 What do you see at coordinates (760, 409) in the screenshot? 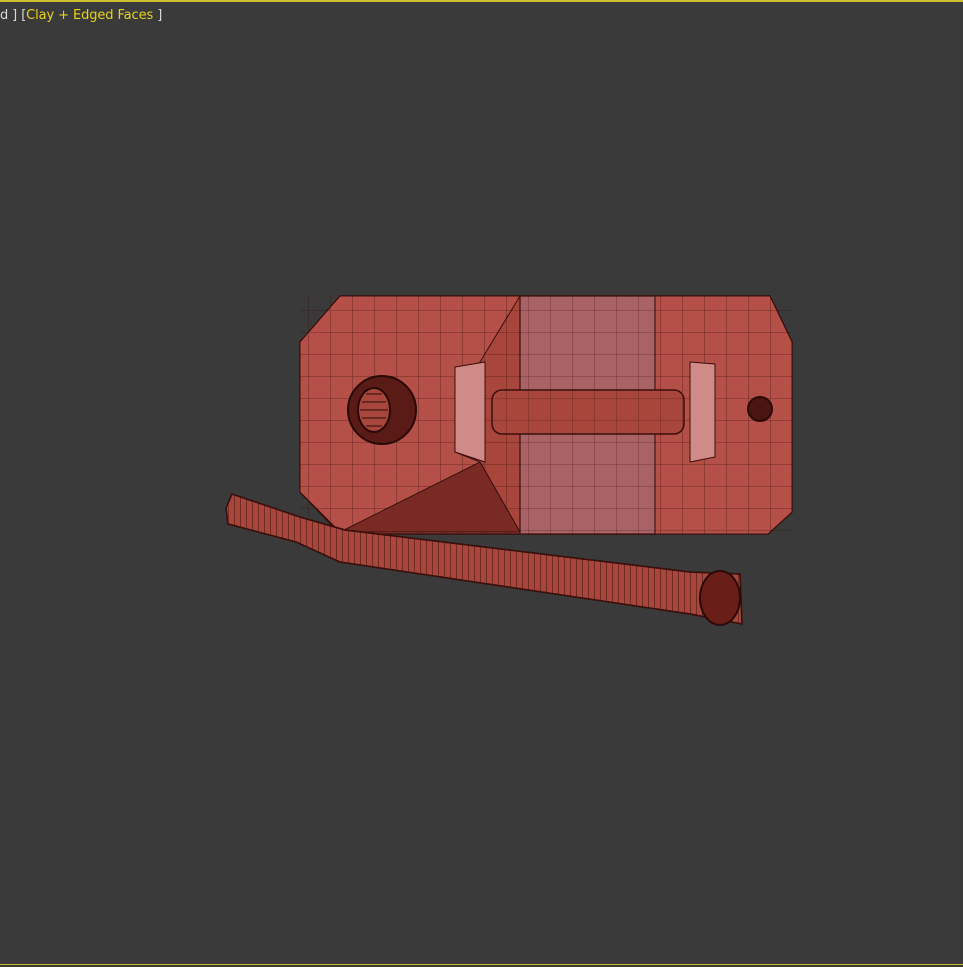
I see `vent-hole` at bounding box center [760, 409].